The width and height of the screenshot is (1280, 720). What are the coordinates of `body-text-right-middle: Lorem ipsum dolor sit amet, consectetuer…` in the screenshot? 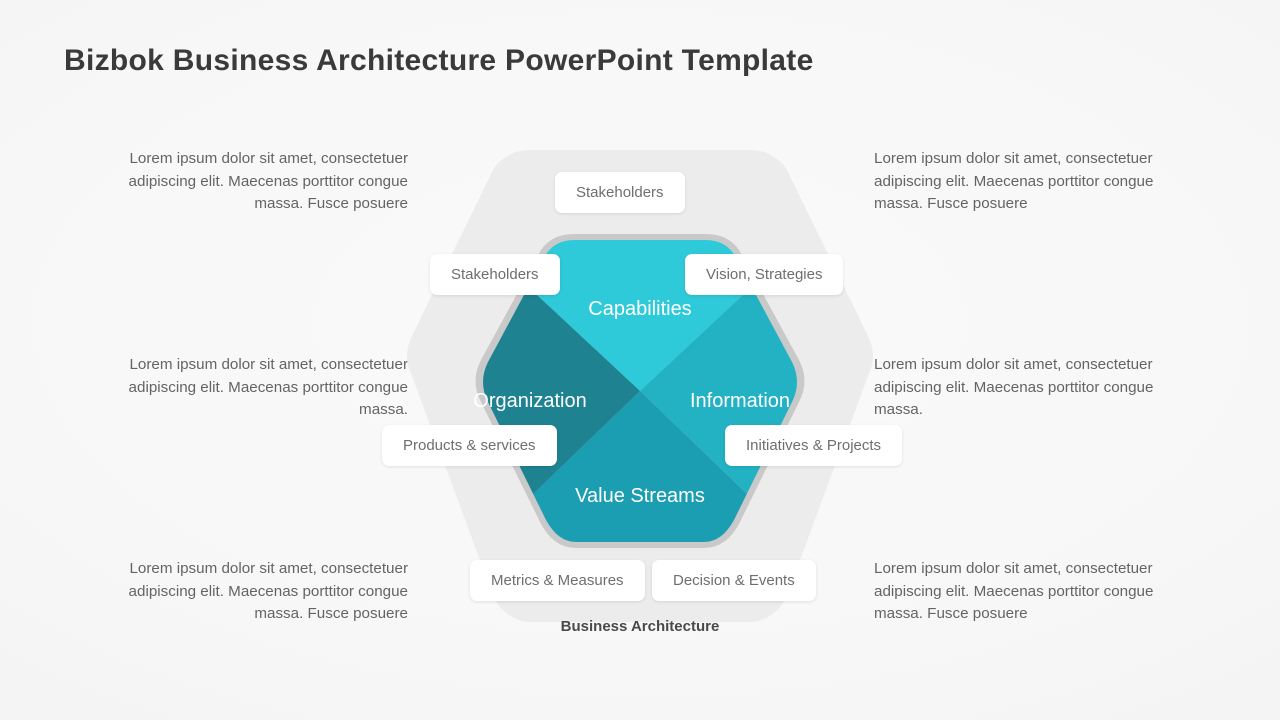 It's located at (1014, 387).